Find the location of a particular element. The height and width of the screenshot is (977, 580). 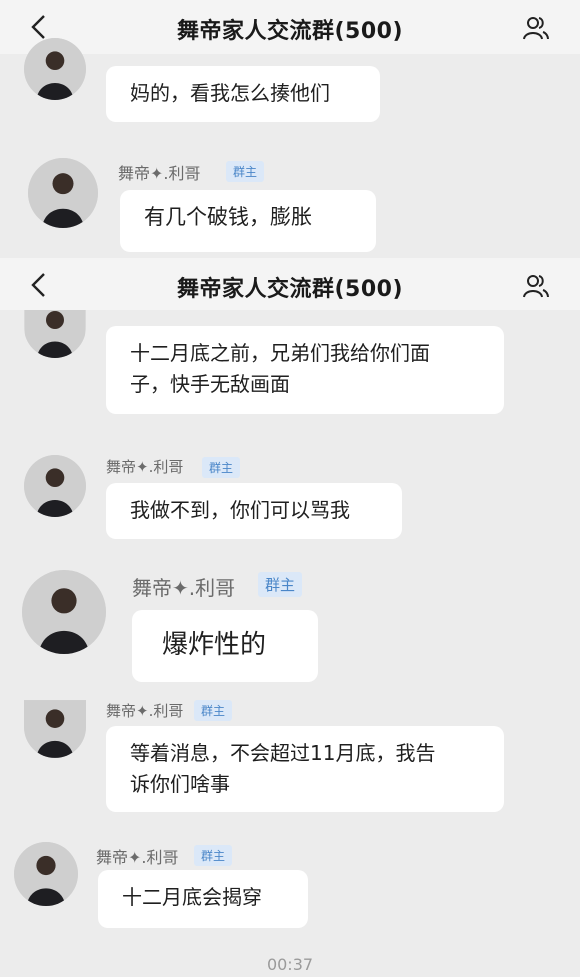

message-bubble: 等着消息，不会超过11月底，我告 诉你们啥事 is located at coordinates (305, 769).